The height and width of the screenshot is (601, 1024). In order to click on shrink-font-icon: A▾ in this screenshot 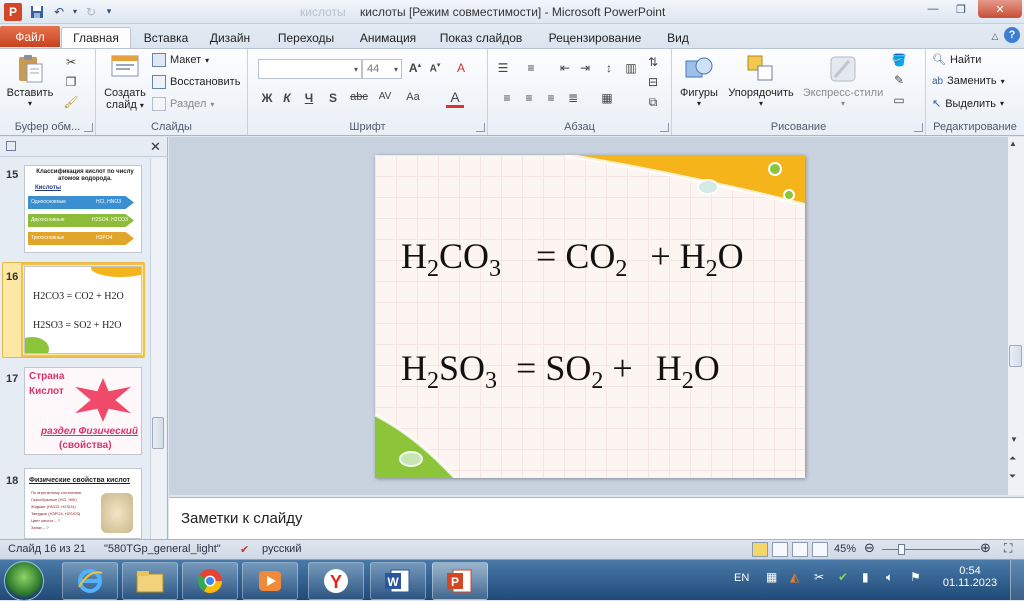, I will do `click(435, 67)`.